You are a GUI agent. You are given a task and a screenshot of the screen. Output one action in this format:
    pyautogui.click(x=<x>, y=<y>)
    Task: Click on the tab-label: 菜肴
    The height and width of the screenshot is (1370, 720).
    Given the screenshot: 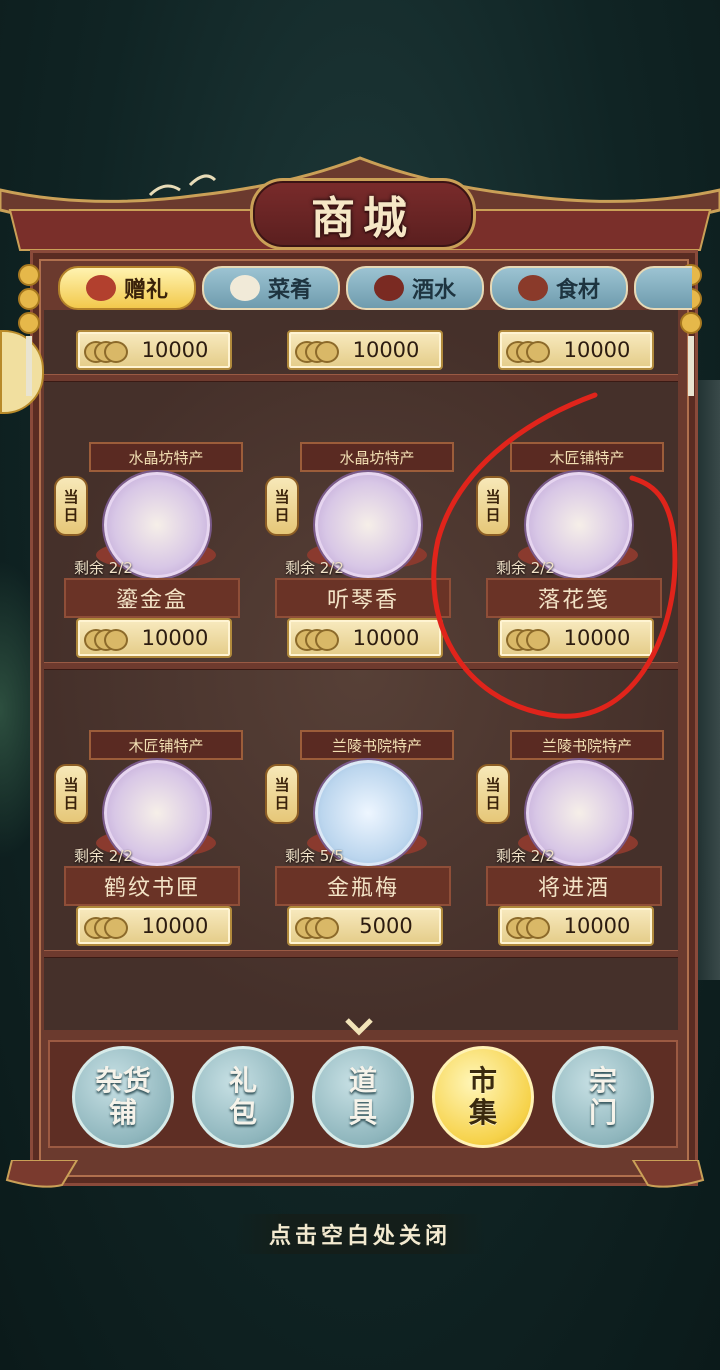 What is the action you would take?
    pyautogui.click(x=289, y=290)
    